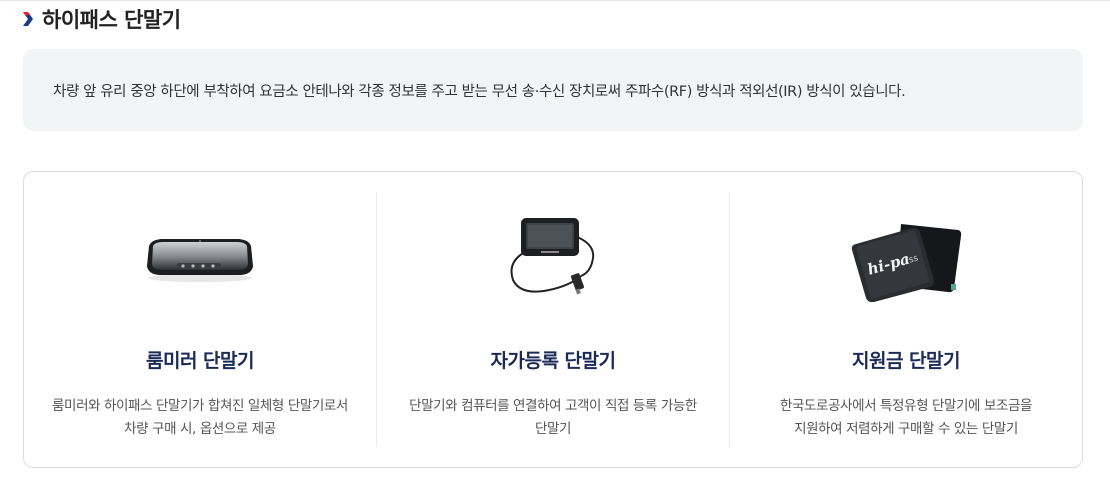  I want to click on chevron-right-icon, so click(28, 19).